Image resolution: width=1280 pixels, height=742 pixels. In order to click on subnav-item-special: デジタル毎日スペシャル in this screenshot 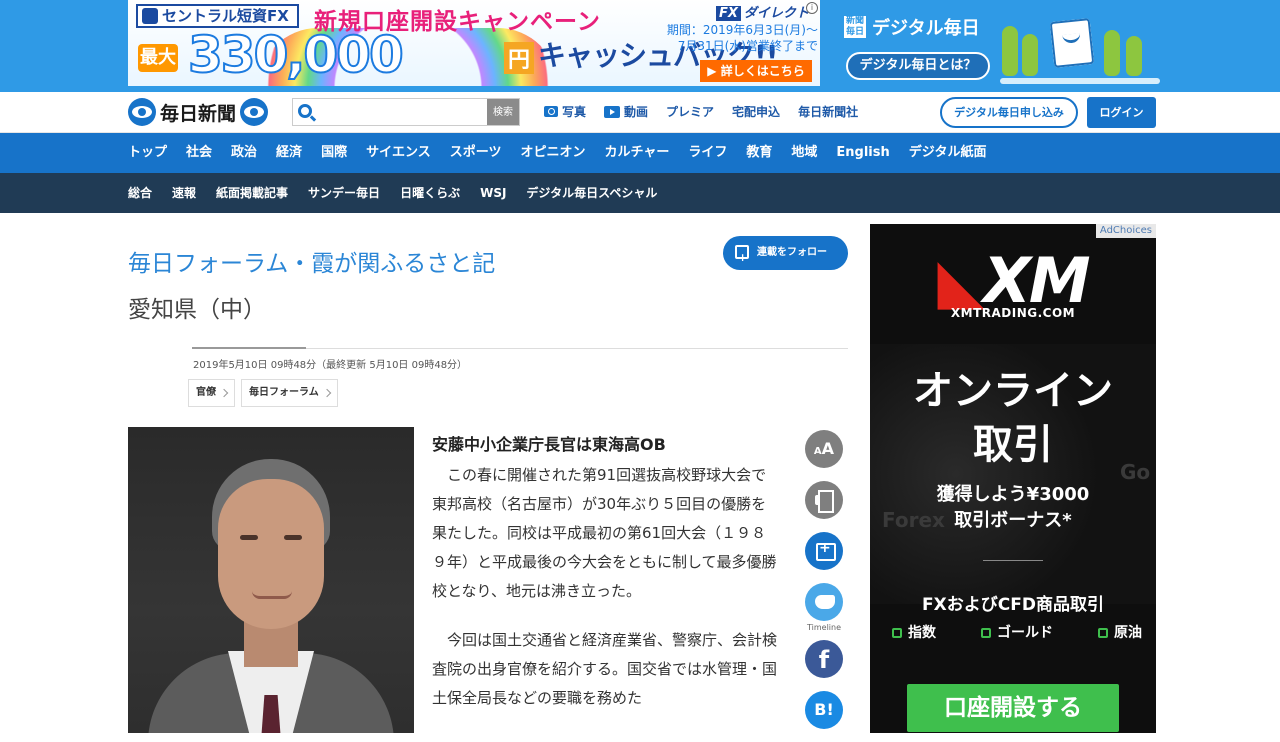, I will do `click(591, 193)`.